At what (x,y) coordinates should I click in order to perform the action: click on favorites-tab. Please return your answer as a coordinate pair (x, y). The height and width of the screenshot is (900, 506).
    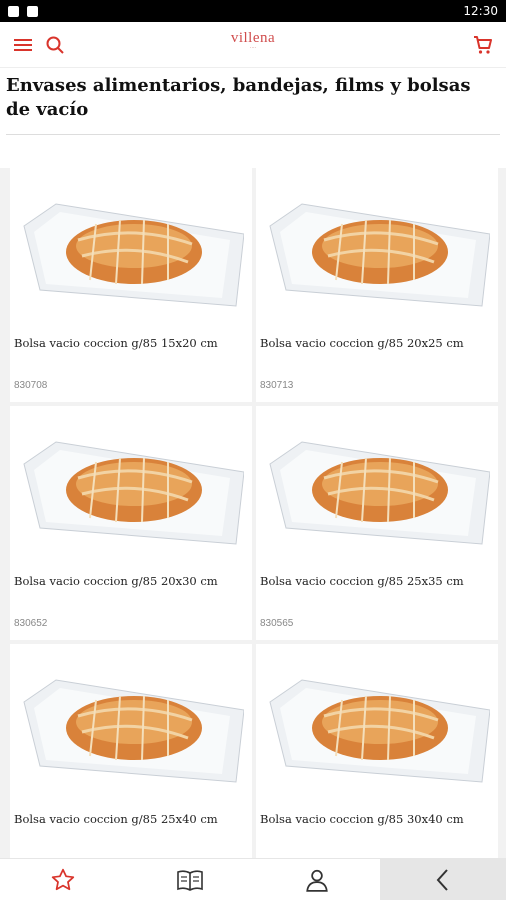
    Looking at the image, I should click on (63, 879).